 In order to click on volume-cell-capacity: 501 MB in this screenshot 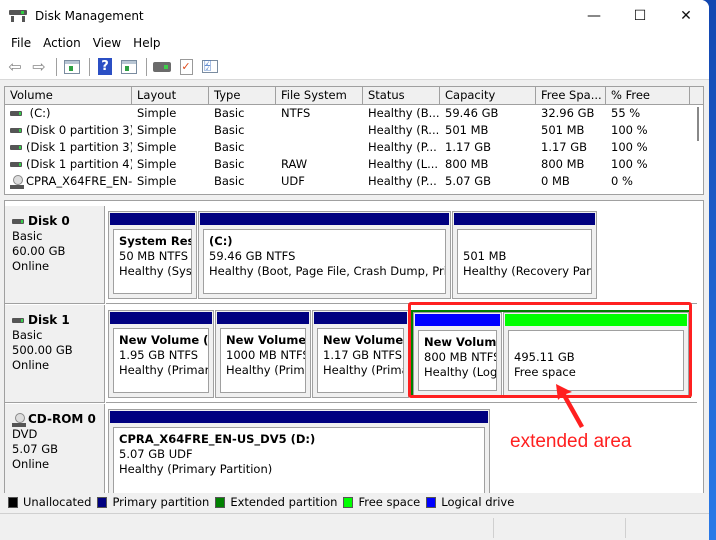, I will do `click(467, 130)`.